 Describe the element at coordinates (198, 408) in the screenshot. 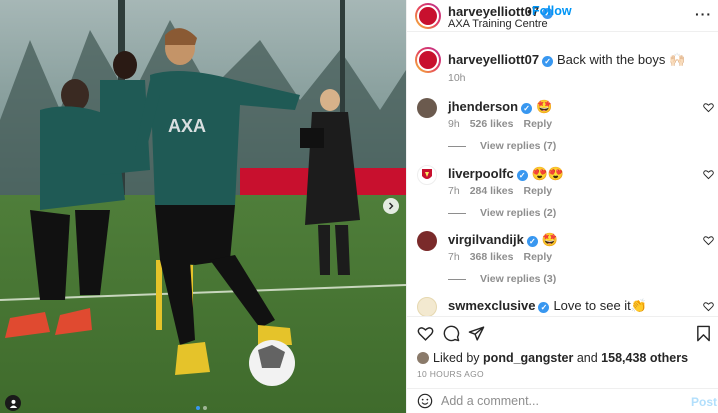

I see `carousel-dot-active` at that location.